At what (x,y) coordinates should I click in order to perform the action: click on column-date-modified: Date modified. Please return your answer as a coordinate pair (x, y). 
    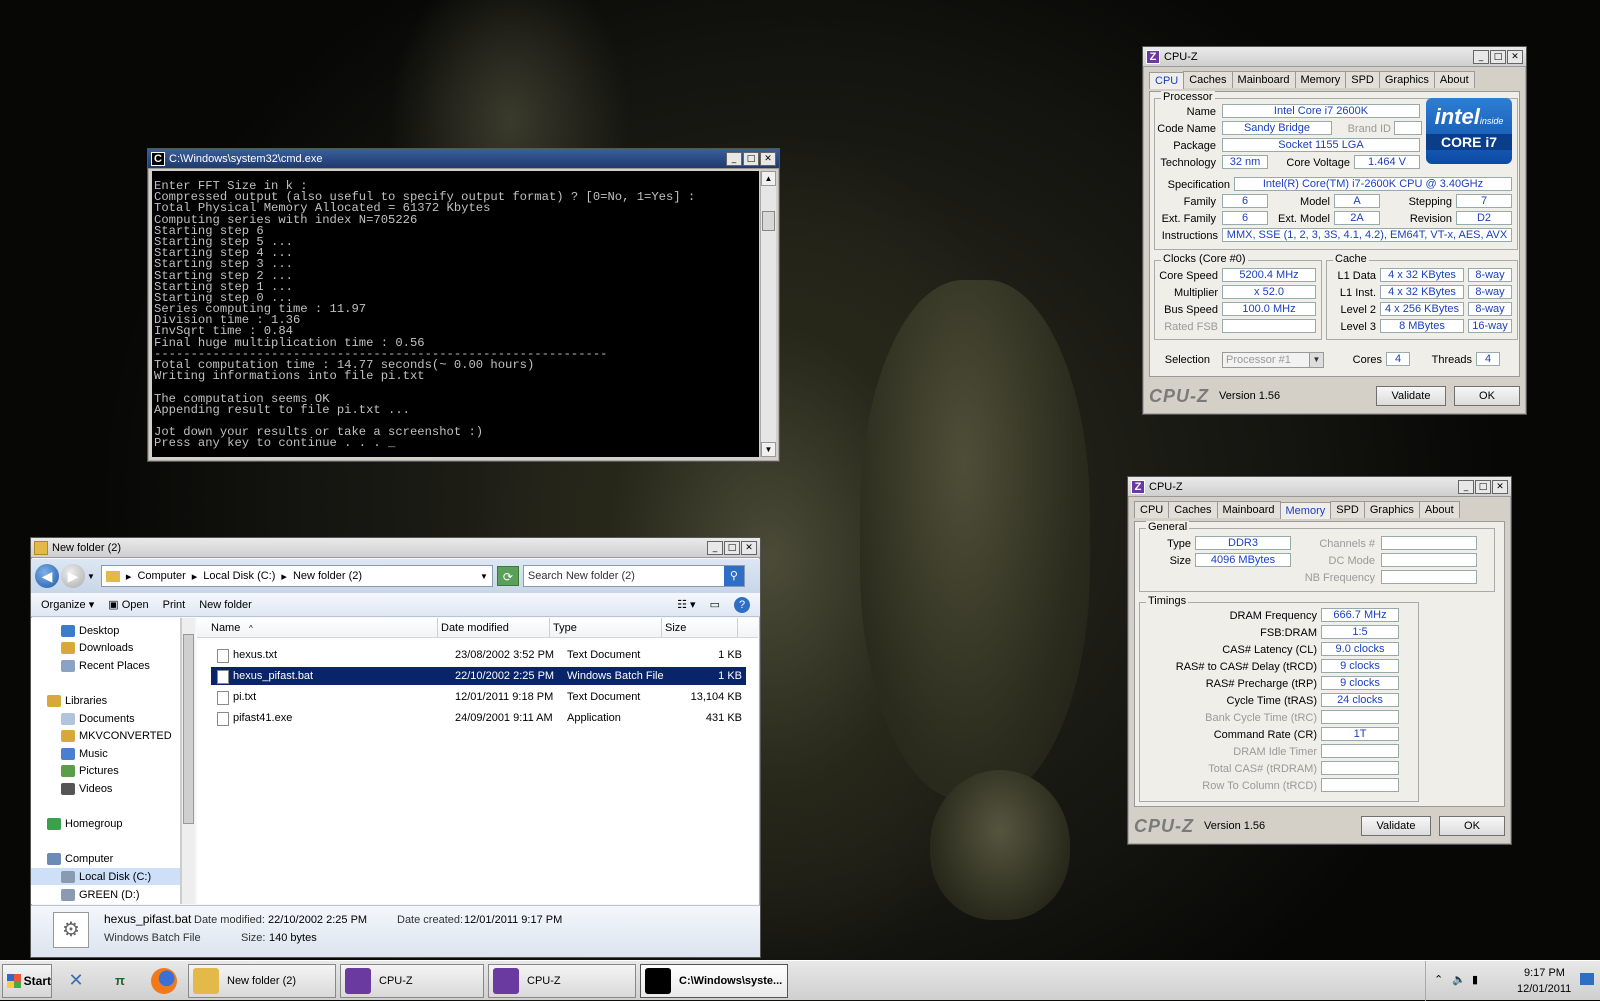
    Looking at the image, I should click on (475, 628).